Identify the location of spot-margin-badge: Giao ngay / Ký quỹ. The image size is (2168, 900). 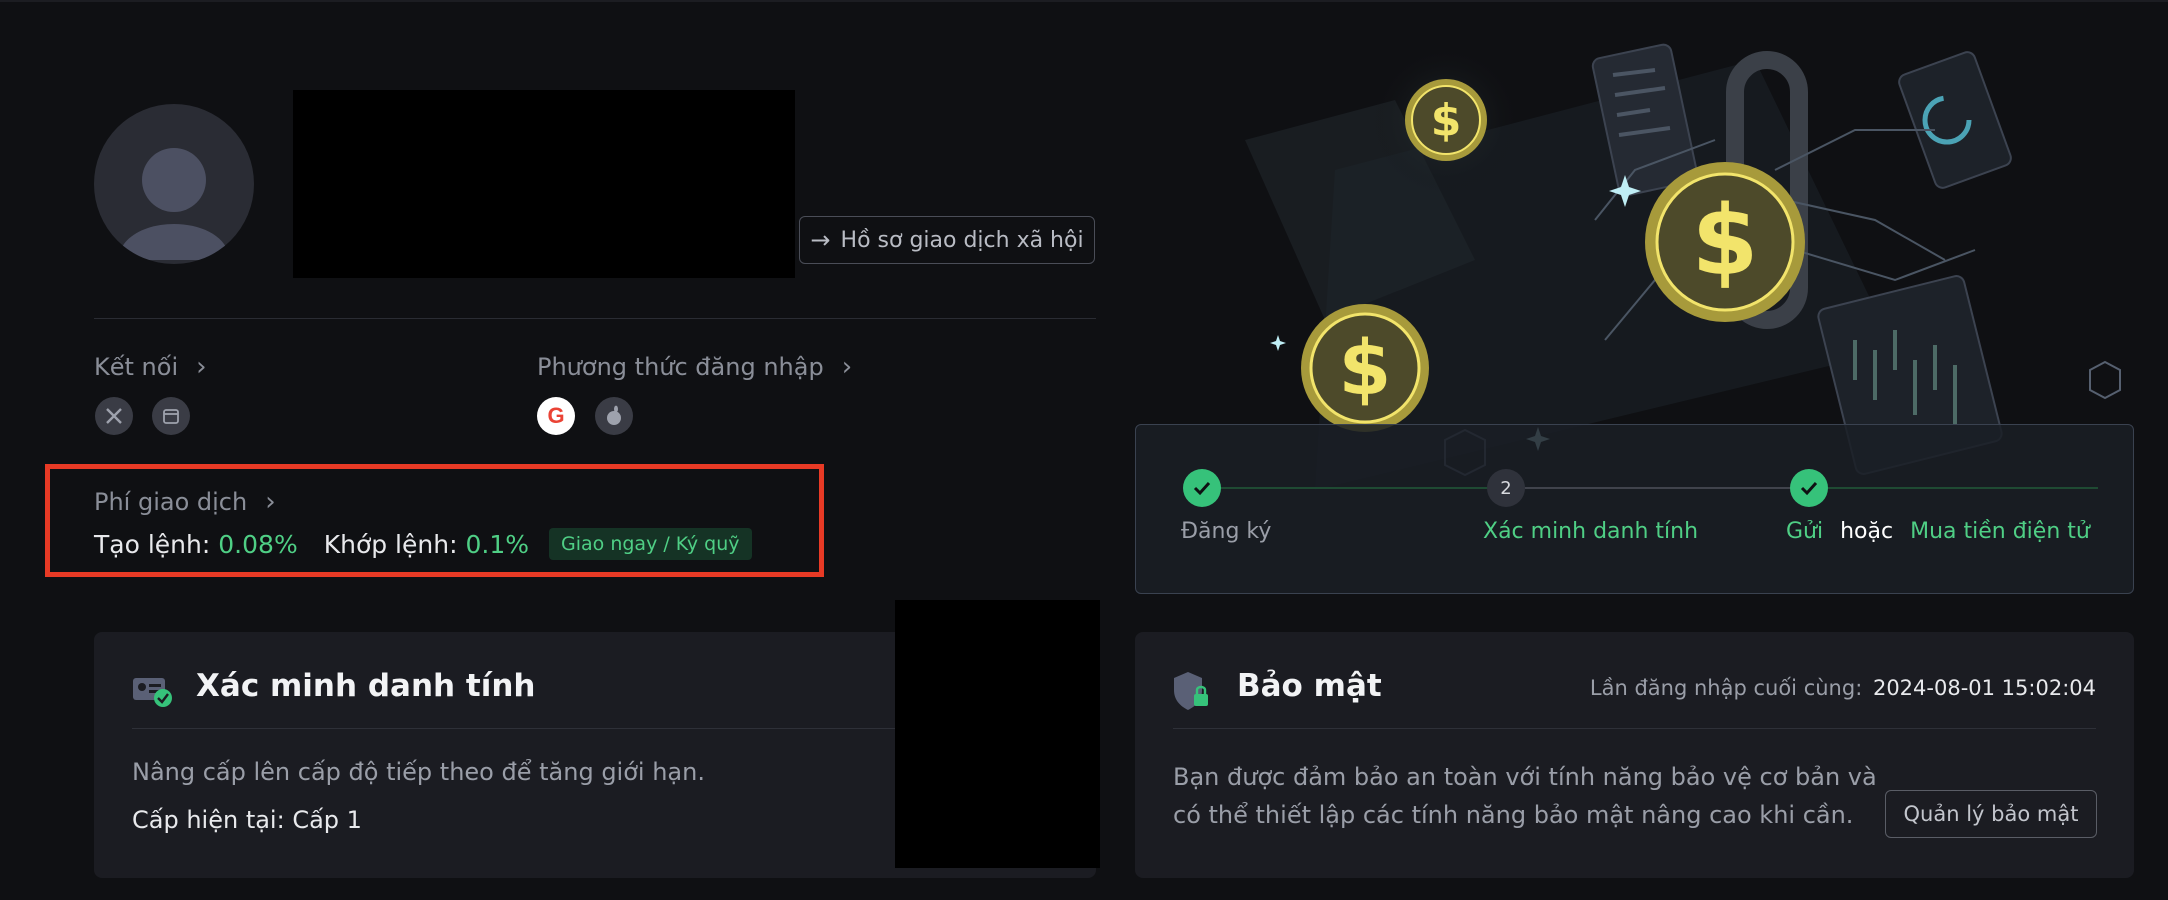
(650, 544).